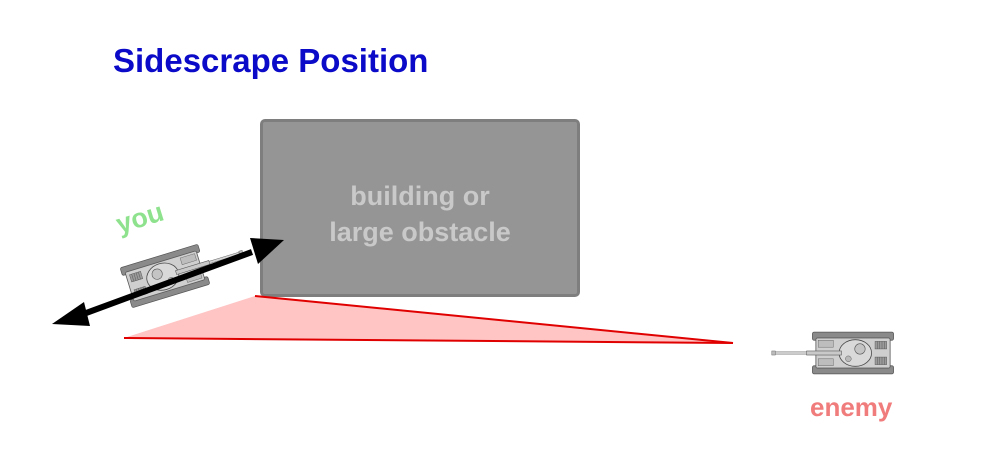 This screenshot has width=1003, height=454. I want to click on enemy-label: enemy, so click(851, 407).